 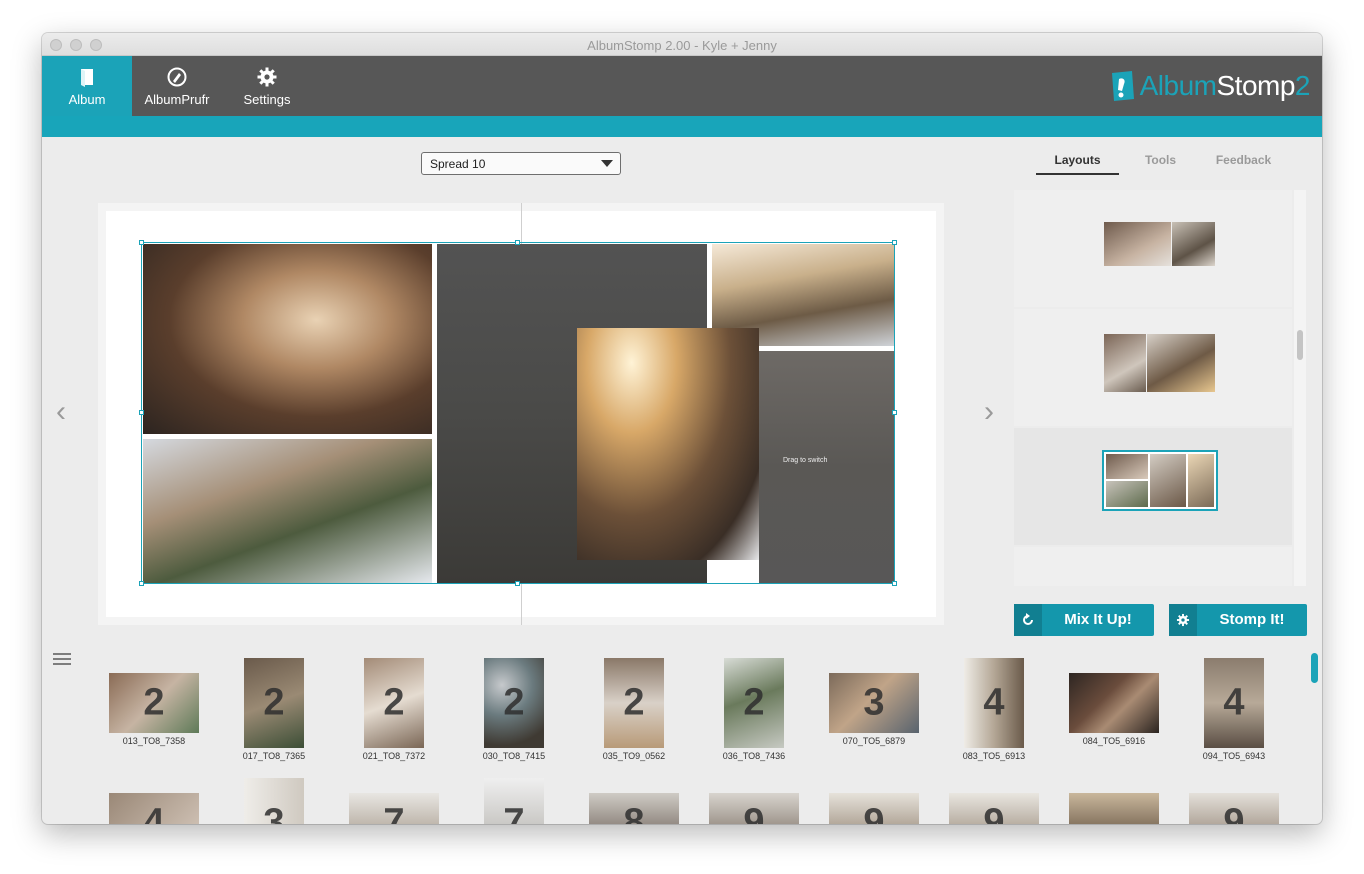 I want to click on nav-settings-button: Settings, so click(x=267, y=86).